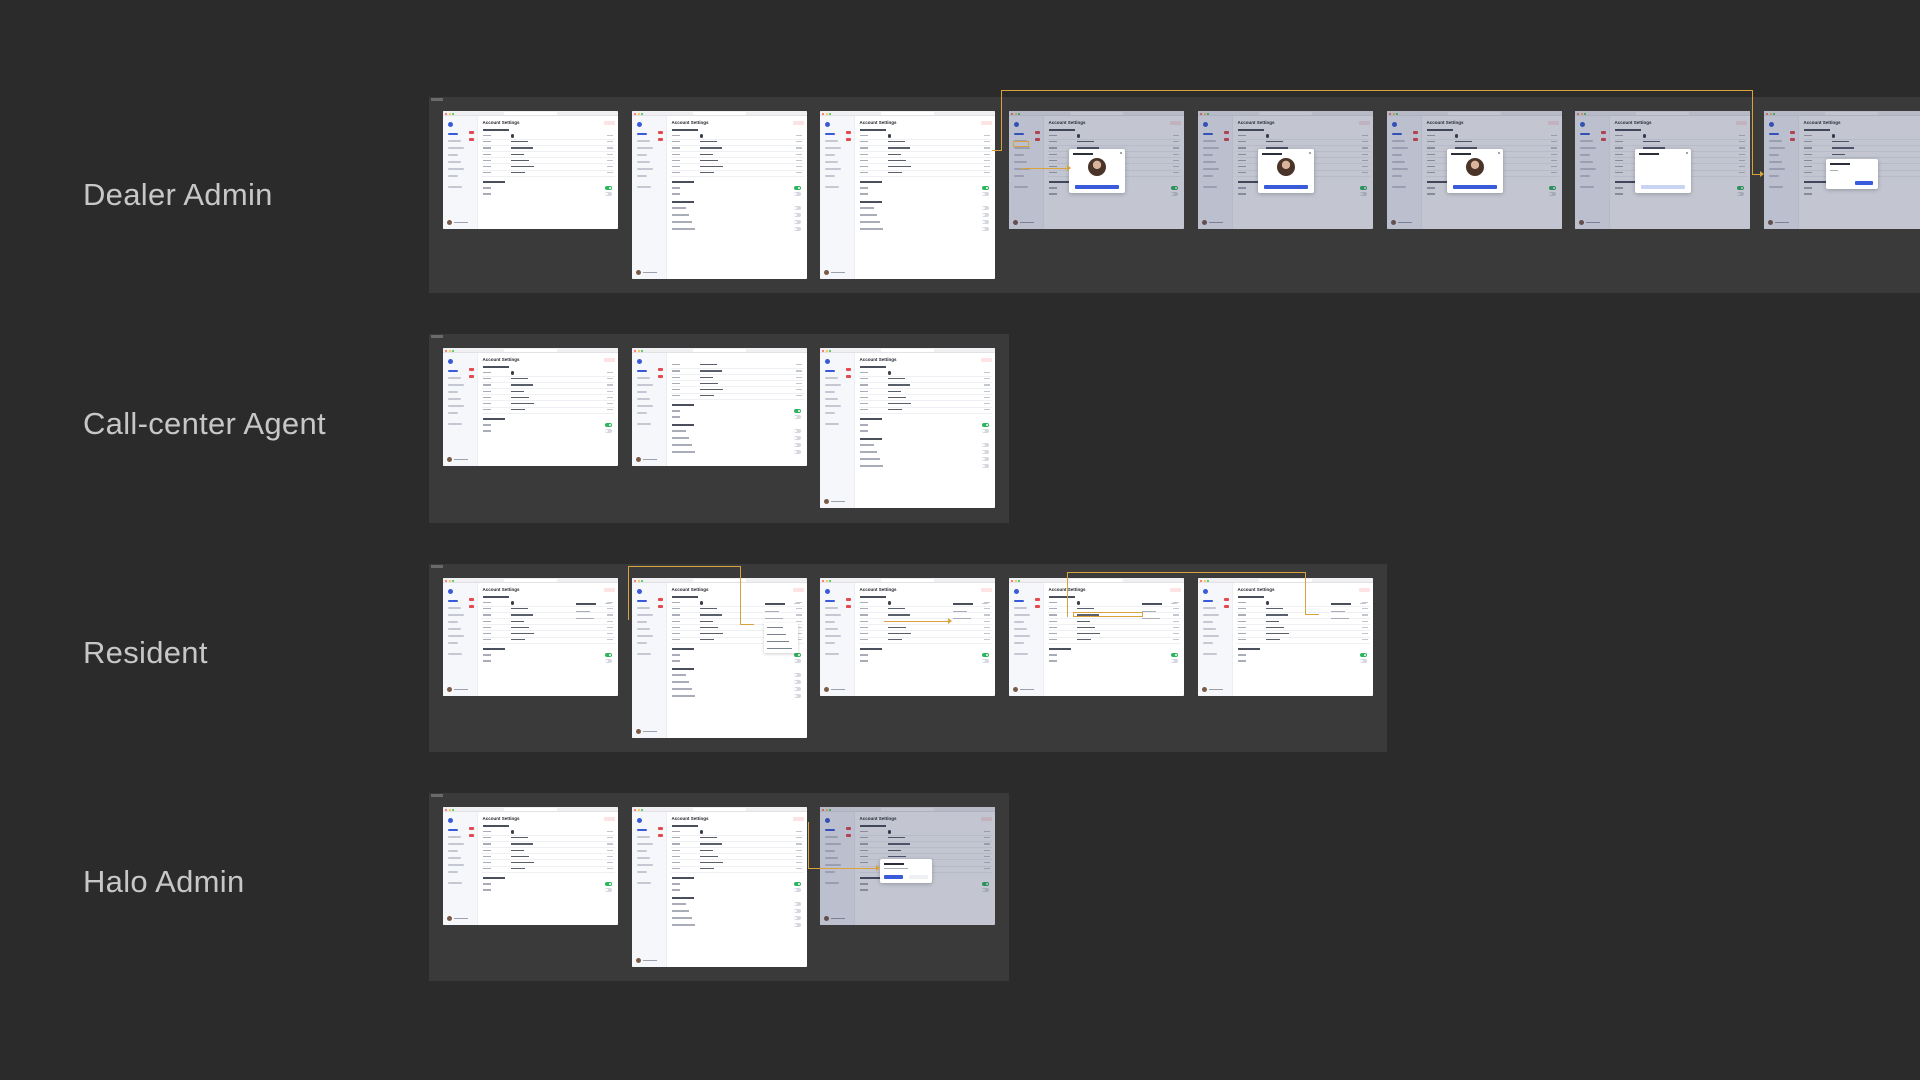 The image size is (1920, 1080). Describe the element at coordinates (1662, 113) in the screenshot. I see `url-bar` at that location.